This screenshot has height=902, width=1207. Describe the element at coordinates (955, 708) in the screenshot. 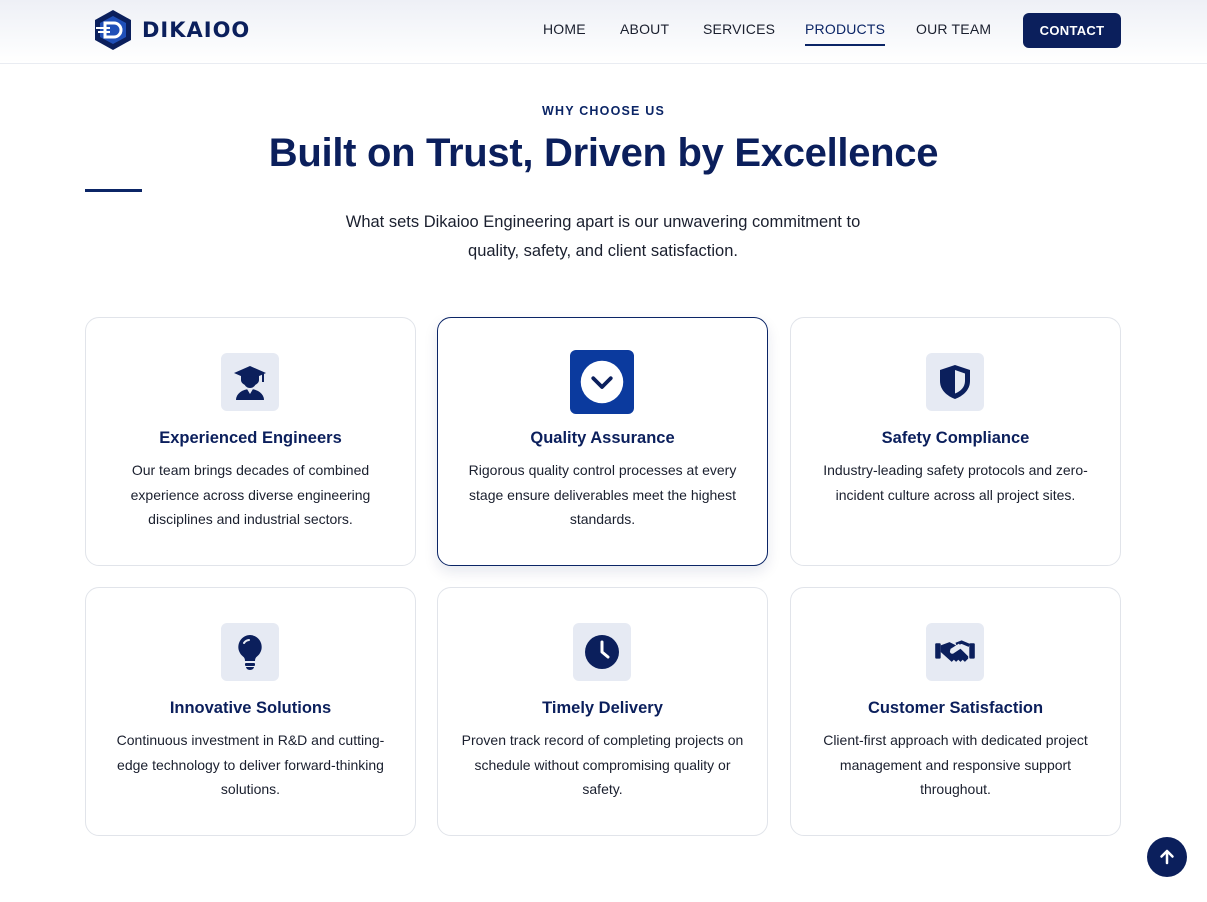

I see `card-title: Customer Satisfaction` at that location.